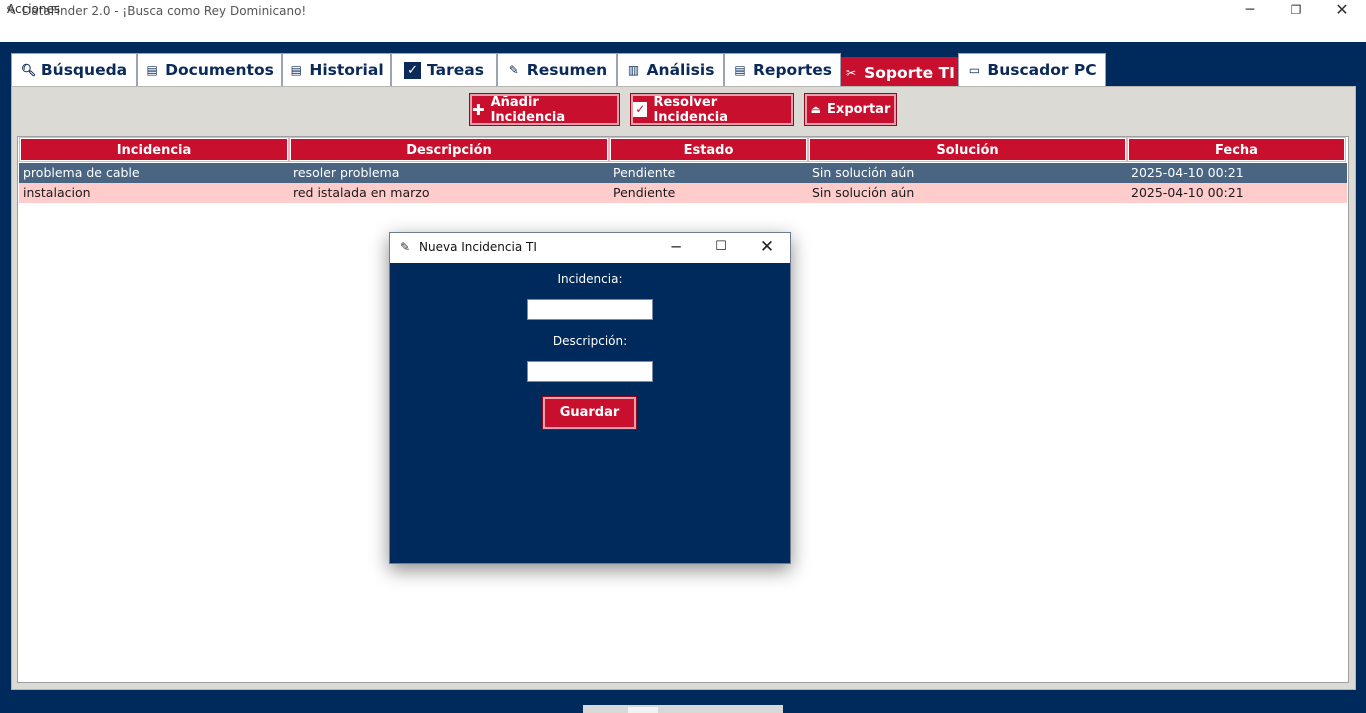 This screenshot has height=713, width=1366. What do you see at coordinates (455, 70) in the screenshot?
I see `tab-label: Tareas` at bounding box center [455, 70].